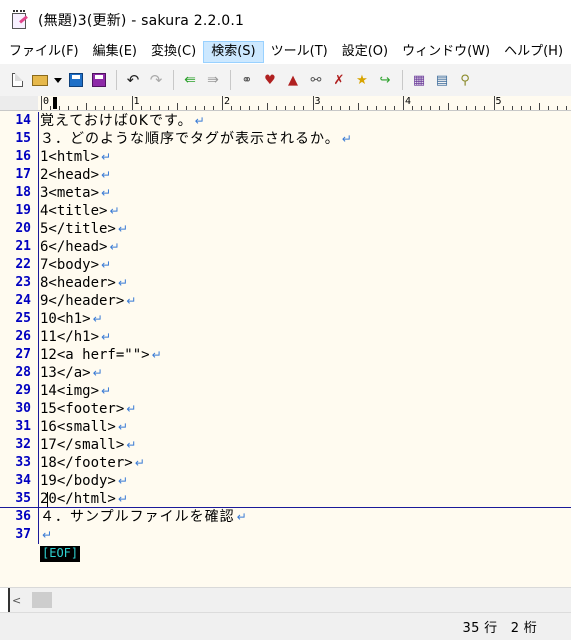  I want to click on line-content: ↵, so click(46, 535).